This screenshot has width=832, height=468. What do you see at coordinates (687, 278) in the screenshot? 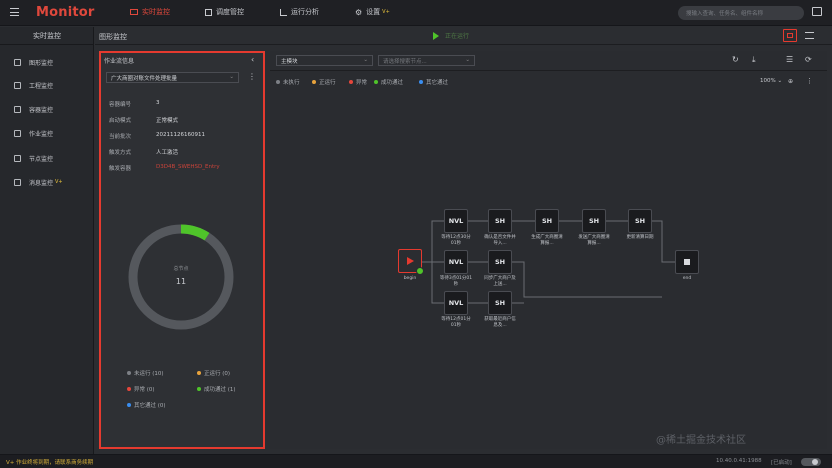
I see `node-label: end` at bounding box center [687, 278].